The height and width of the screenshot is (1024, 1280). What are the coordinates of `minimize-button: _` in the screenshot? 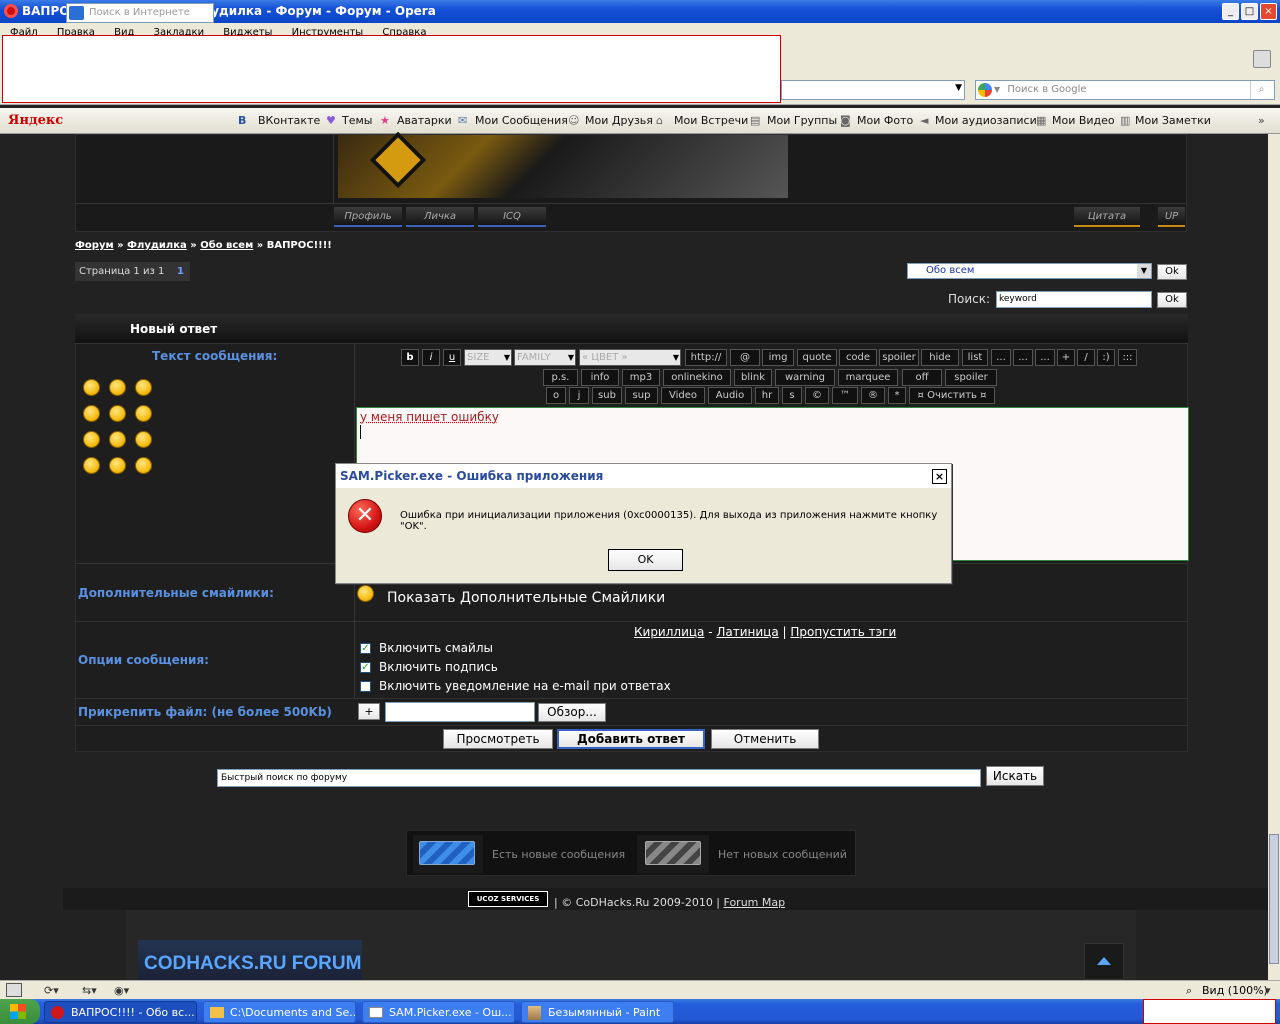 It's located at (1230, 11).